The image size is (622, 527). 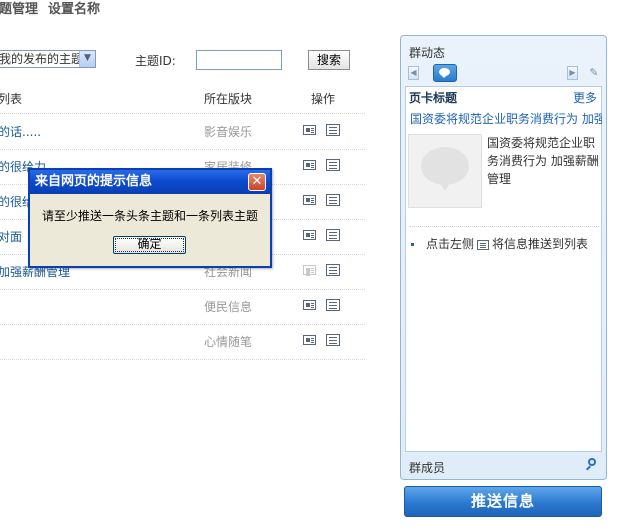 What do you see at coordinates (74, 8) in the screenshot?
I see `tab-set-name: 设置名称` at bounding box center [74, 8].